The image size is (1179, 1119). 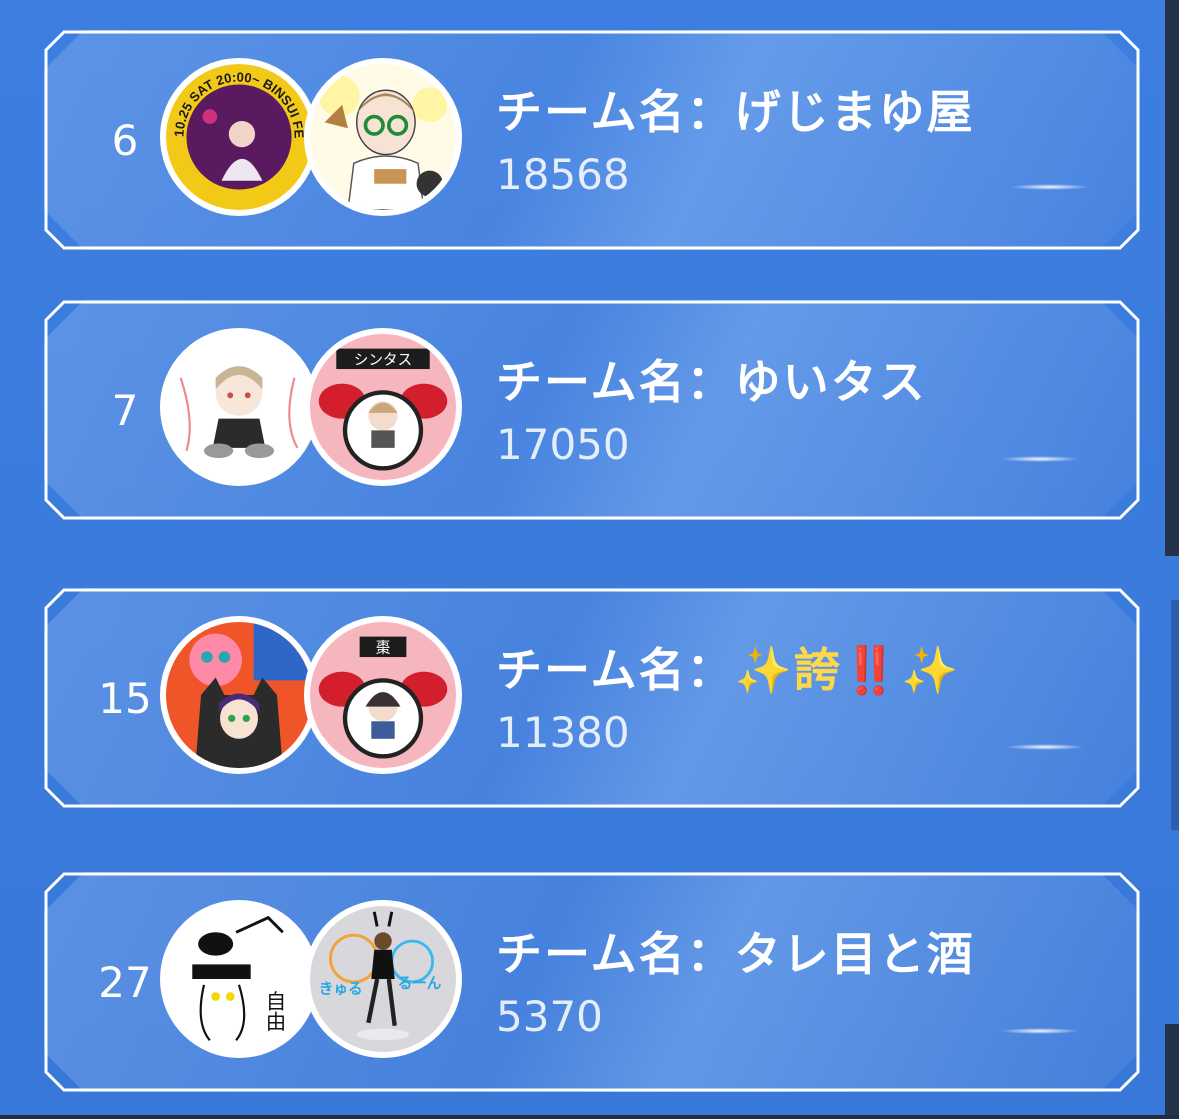 I want to click on bunny-figure-avatar: きゅる るーん, so click(x=383, y=979).